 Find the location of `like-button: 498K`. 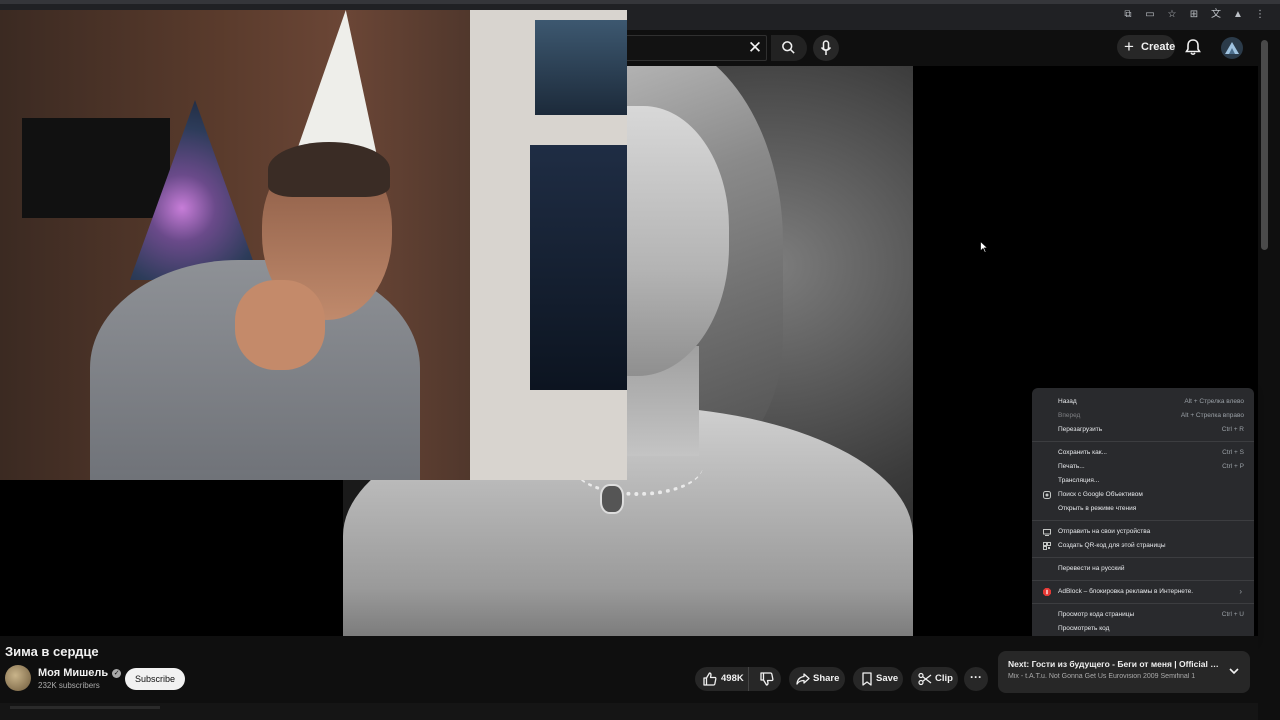

like-button: 498K is located at coordinates (722, 679).